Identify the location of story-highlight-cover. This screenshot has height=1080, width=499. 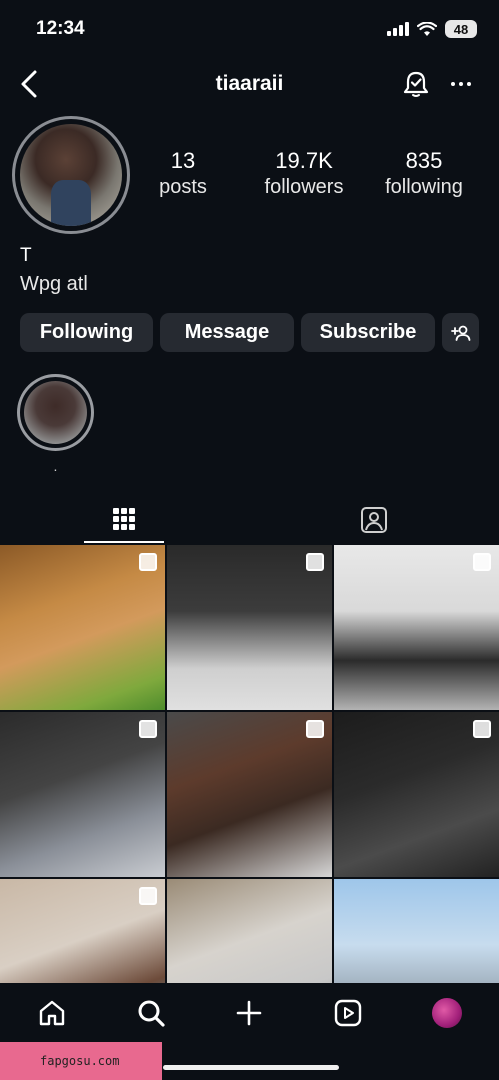
(55, 412).